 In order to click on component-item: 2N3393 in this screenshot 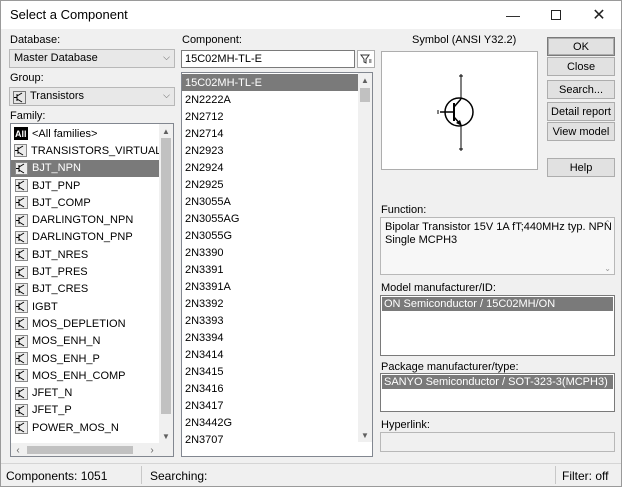, I will do `click(270, 320)`.